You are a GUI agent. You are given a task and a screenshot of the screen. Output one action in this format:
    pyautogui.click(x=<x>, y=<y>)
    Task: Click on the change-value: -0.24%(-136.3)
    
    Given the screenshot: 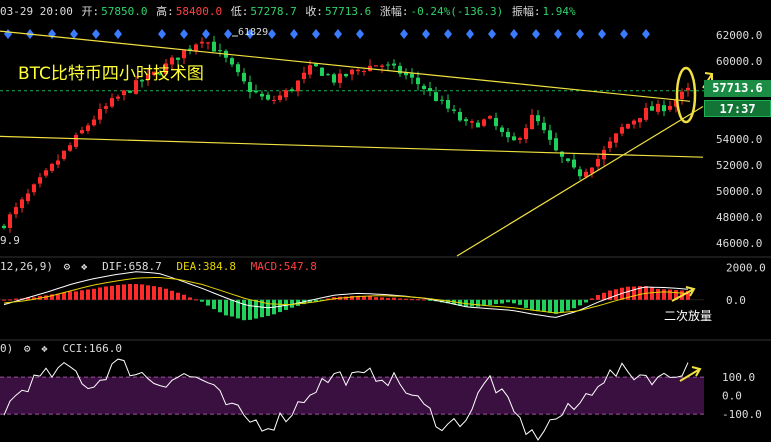 What is the action you would take?
    pyautogui.click(x=457, y=11)
    